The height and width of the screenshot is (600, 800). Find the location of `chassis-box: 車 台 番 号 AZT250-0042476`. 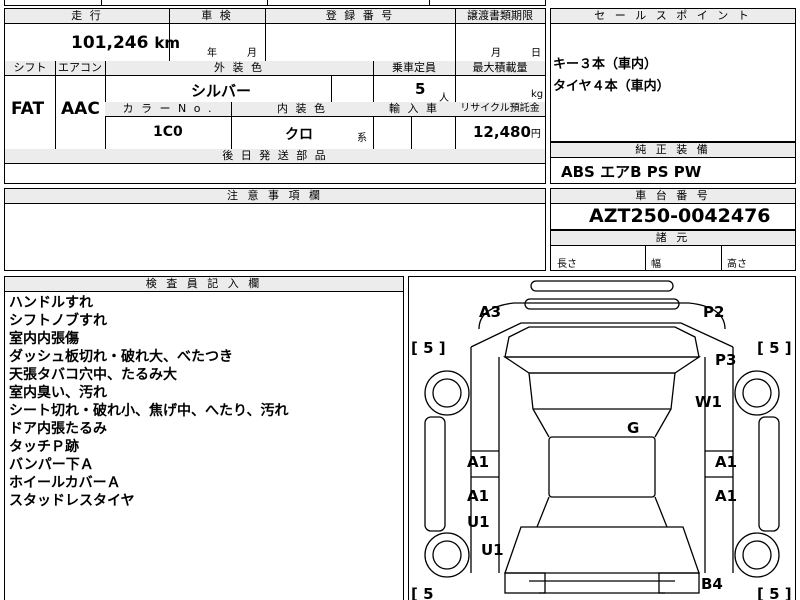

chassis-box: 車 台 番 号 AZT250-0042476 is located at coordinates (673, 209).